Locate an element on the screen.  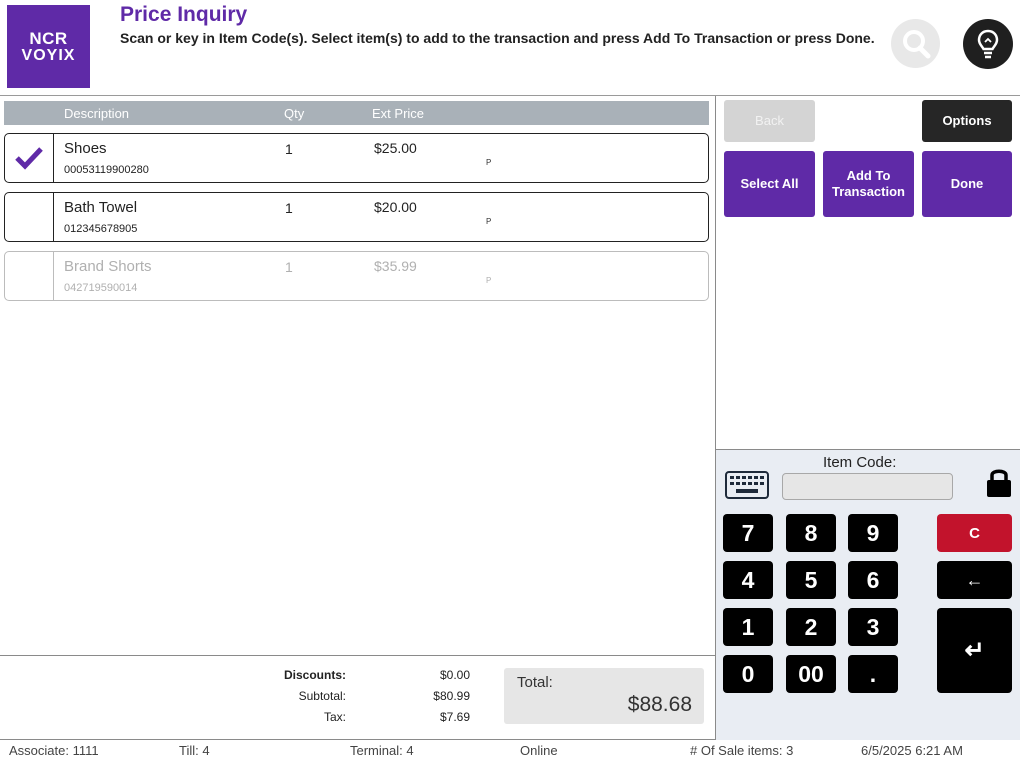
enter-key: ↵ is located at coordinates (974, 650).